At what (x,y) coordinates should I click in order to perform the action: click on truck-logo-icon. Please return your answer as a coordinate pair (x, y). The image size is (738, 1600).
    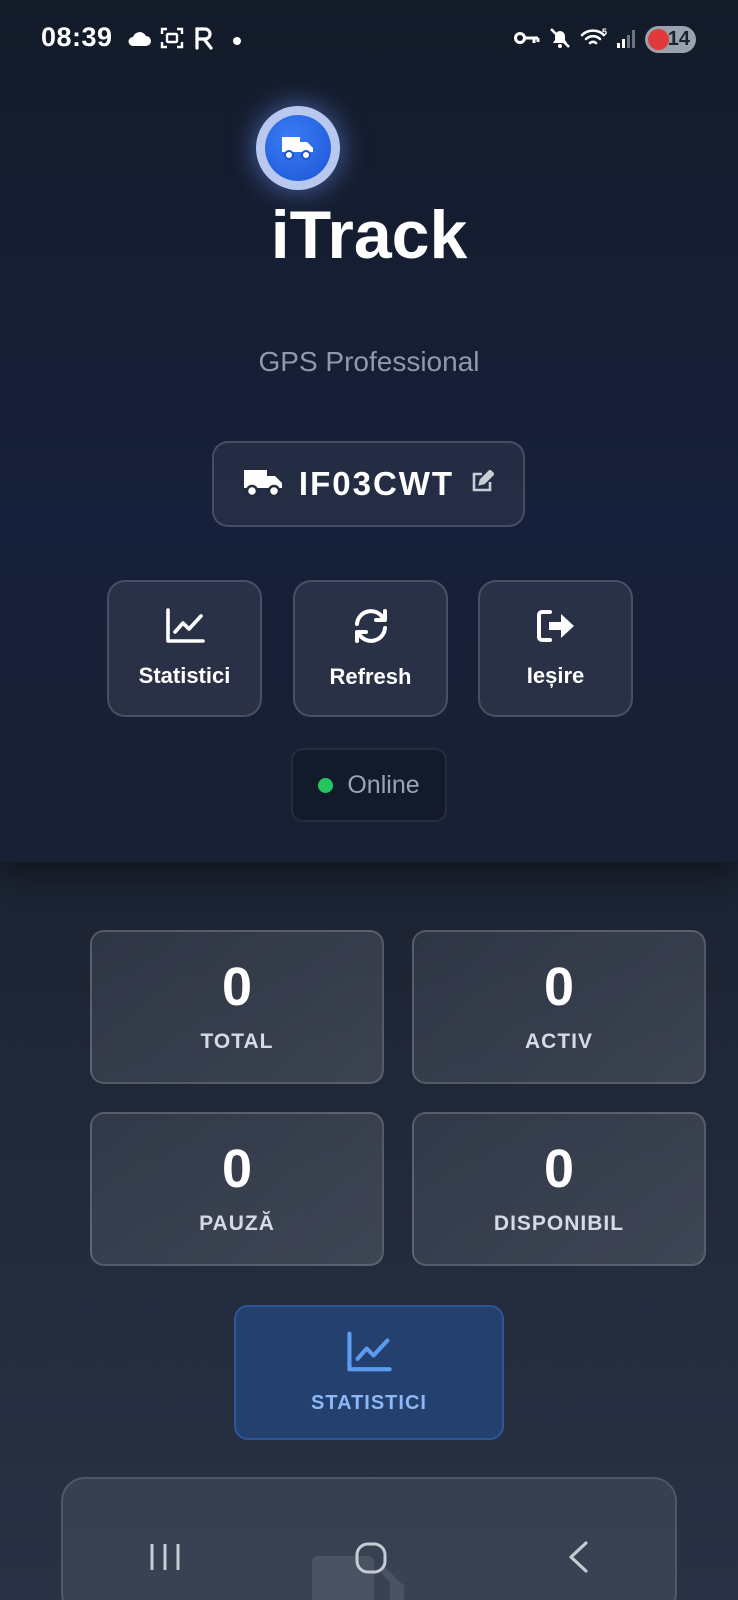
    Looking at the image, I should click on (298, 148).